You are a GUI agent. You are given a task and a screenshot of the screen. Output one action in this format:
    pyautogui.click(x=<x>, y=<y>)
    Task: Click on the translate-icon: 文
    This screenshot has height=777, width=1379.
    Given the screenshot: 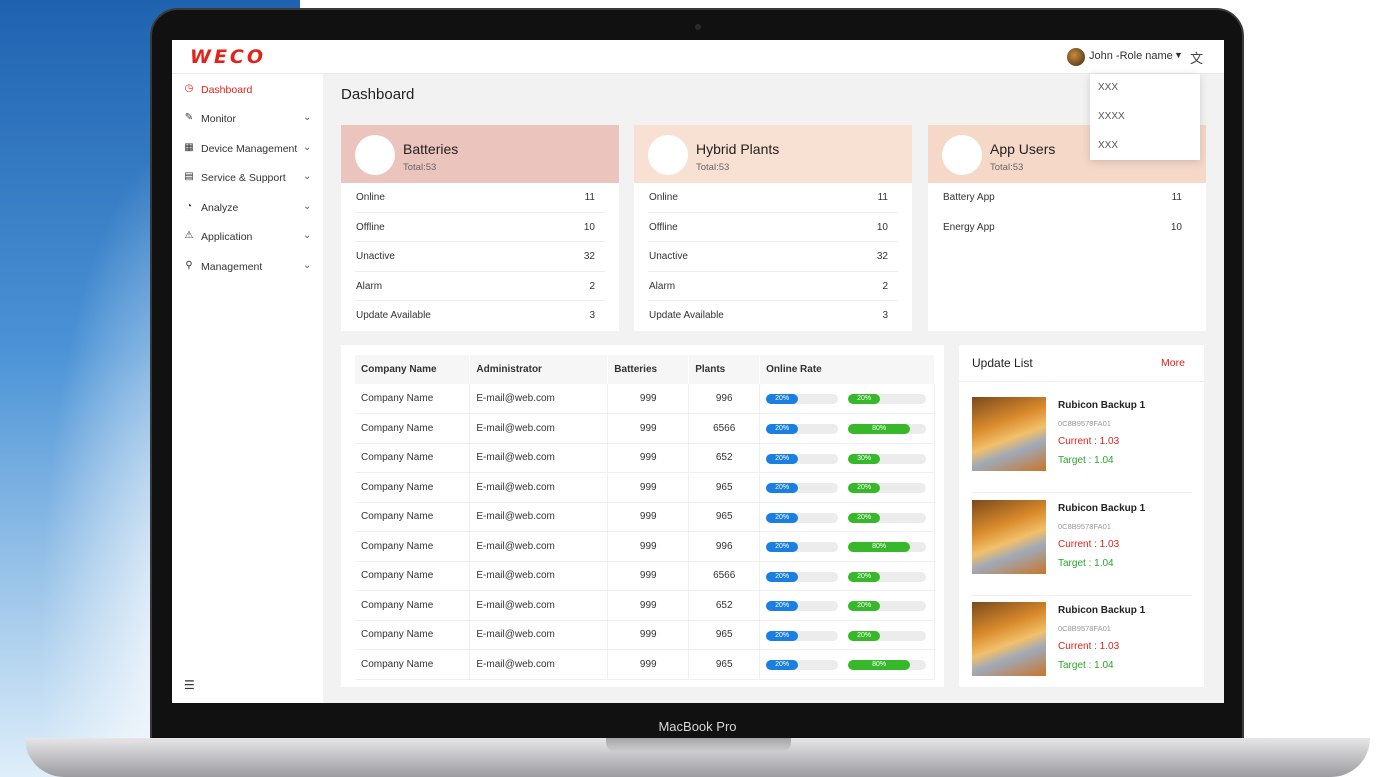 What is the action you would take?
    pyautogui.click(x=1196, y=57)
    